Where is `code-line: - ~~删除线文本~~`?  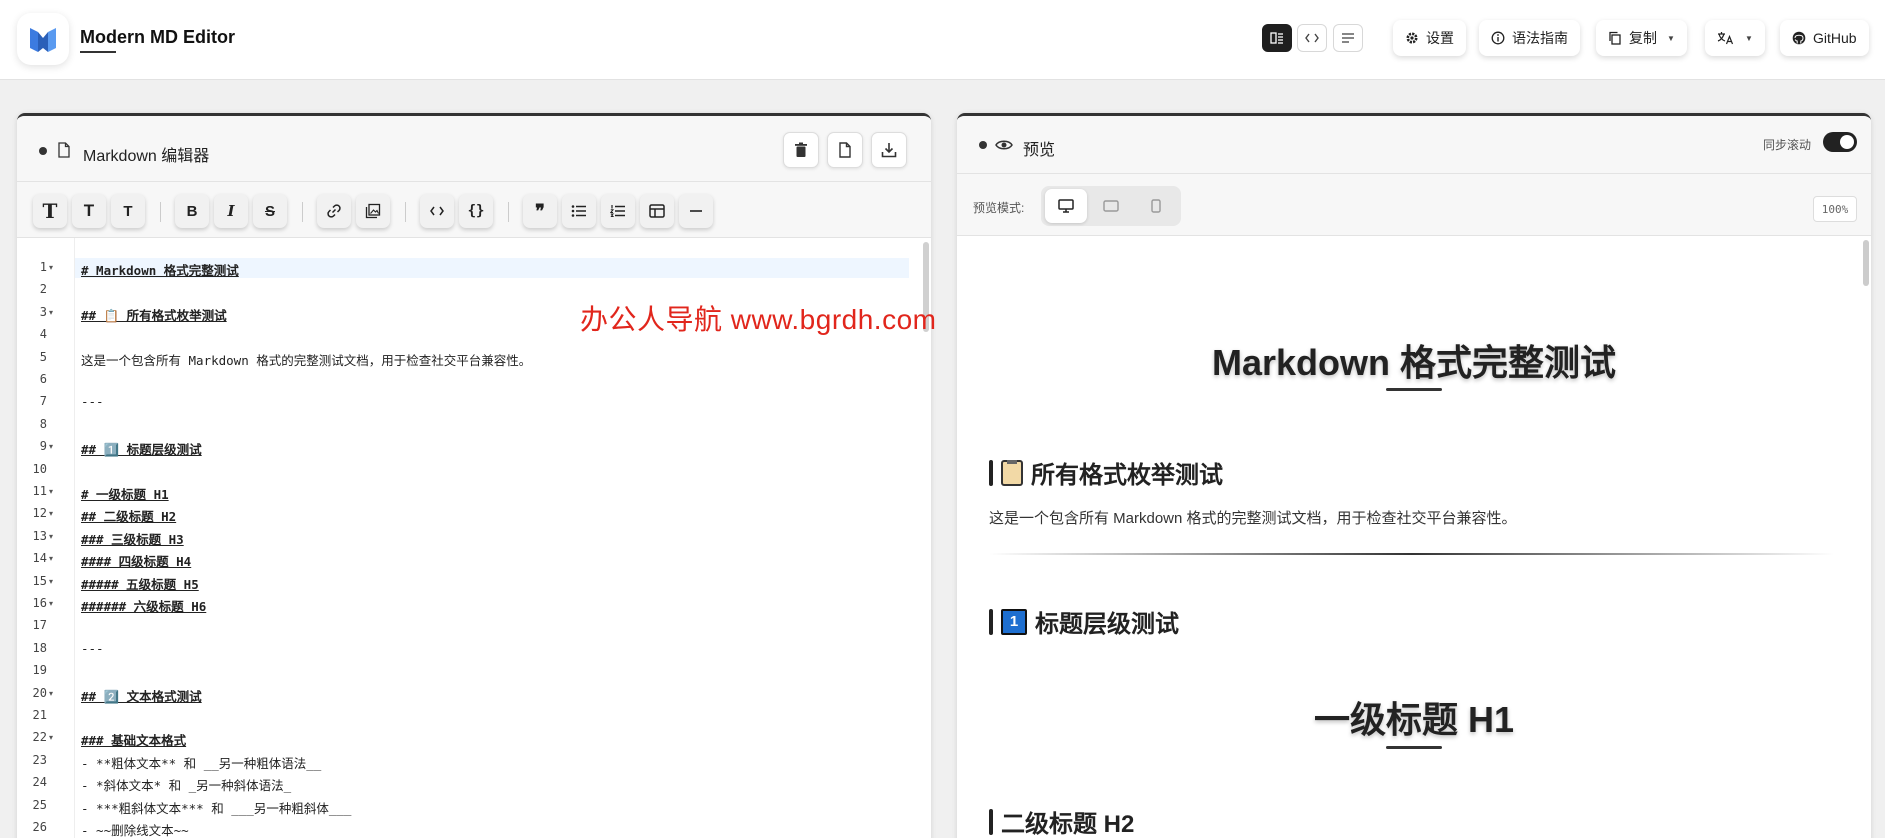
code-line: - ~~删除线文本~~ is located at coordinates (135, 830).